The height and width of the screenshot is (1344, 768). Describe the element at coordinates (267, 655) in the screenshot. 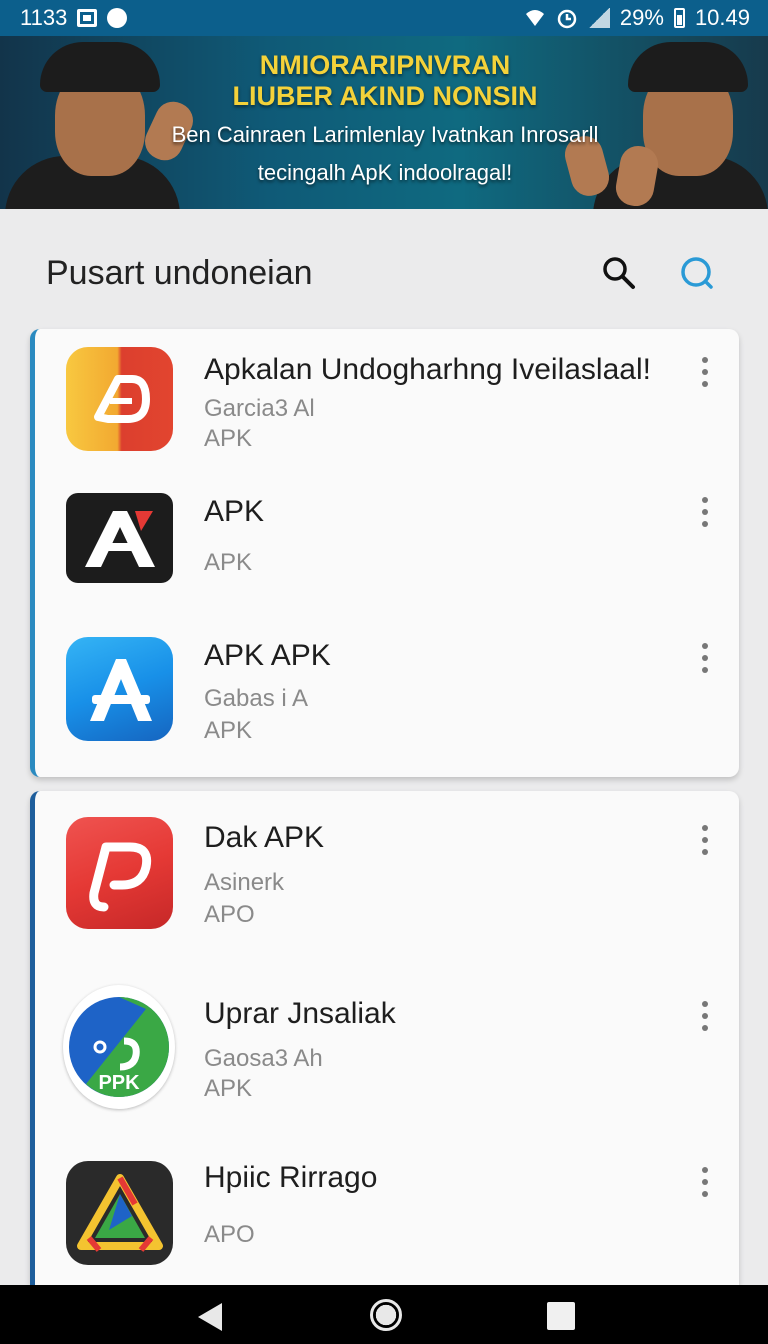

I see `app-name: APK APK` at that location.